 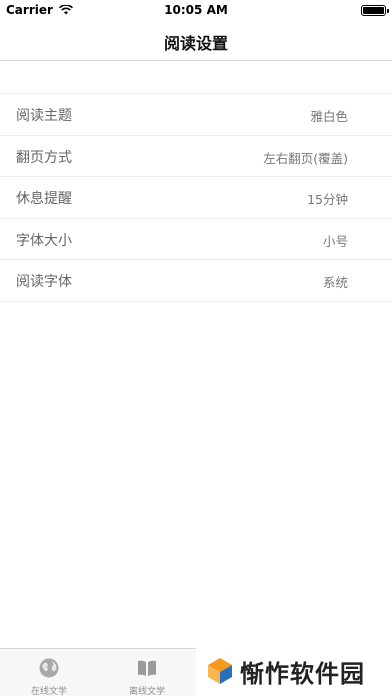 I want to click on watermark-logo-icon, so click(x=220, y=671).